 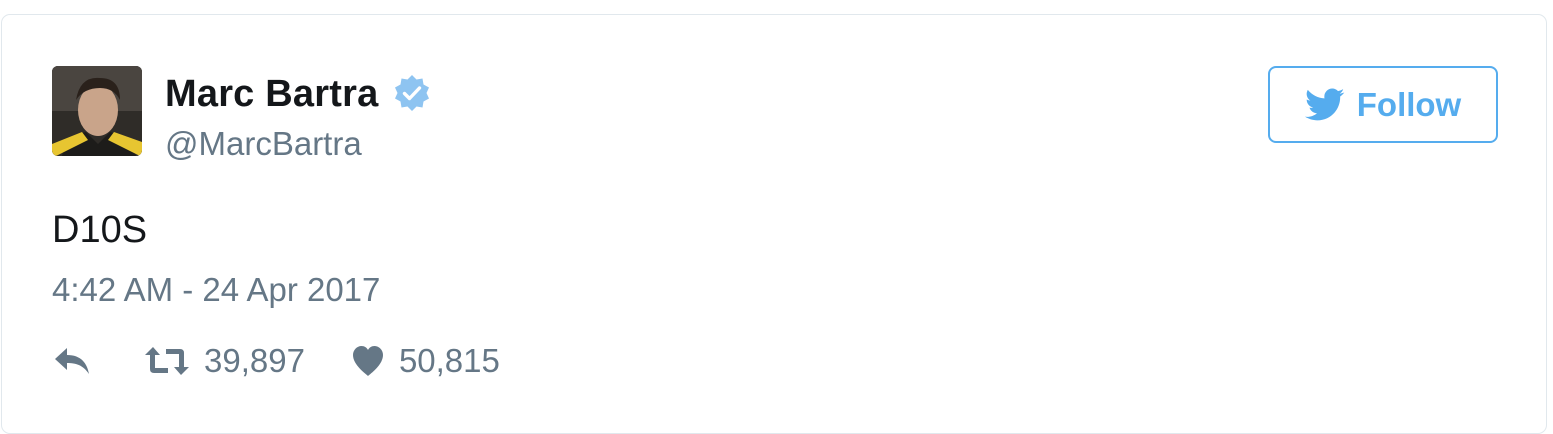 I want to click on retweet-count: 39,897, so click(x=254, y=360).